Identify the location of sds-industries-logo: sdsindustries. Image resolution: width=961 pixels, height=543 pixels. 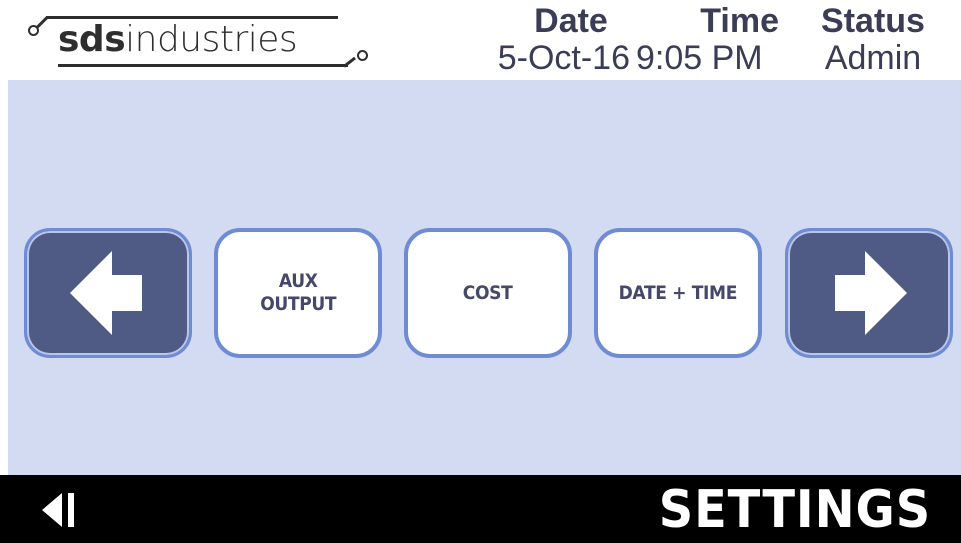
(200, 42).